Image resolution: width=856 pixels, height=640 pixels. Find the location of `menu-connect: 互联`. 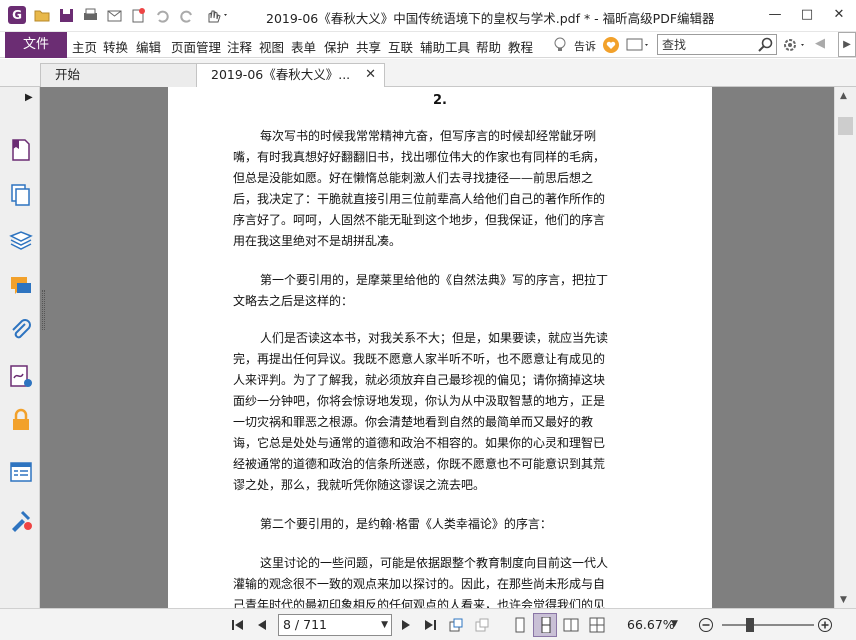

menu-connect: 互联 is located at coordinates (400, 46).